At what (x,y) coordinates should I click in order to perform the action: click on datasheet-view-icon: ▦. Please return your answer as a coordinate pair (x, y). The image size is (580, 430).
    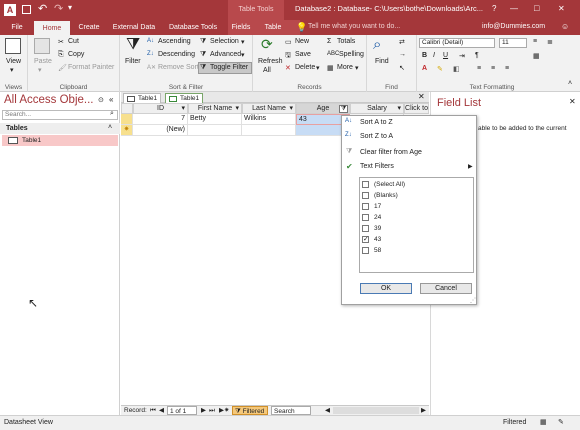
    Looking at the image, I should click on (543, 423).